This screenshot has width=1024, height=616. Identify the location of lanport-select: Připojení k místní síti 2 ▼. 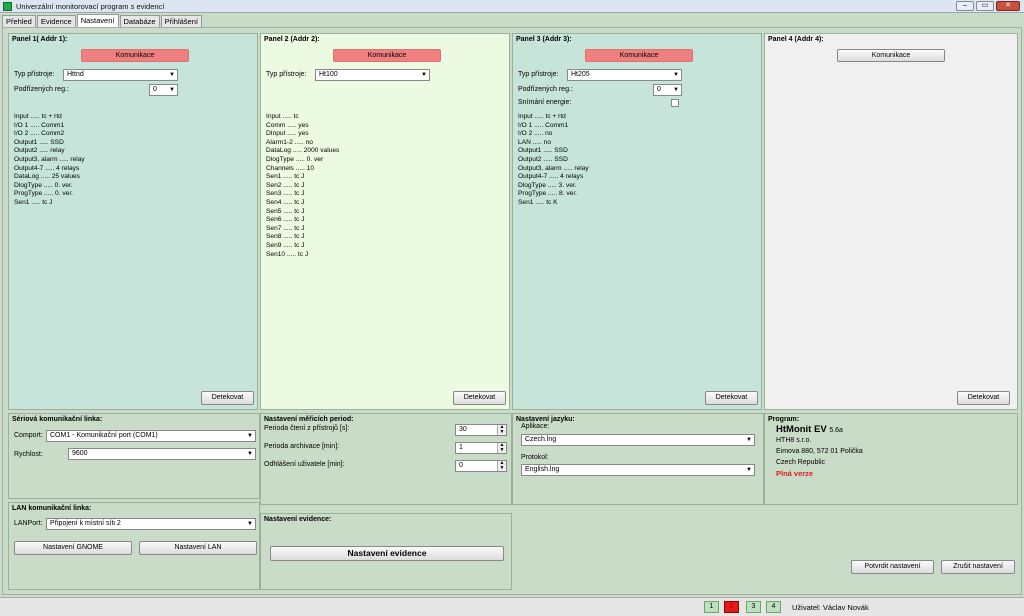
(151, 524).